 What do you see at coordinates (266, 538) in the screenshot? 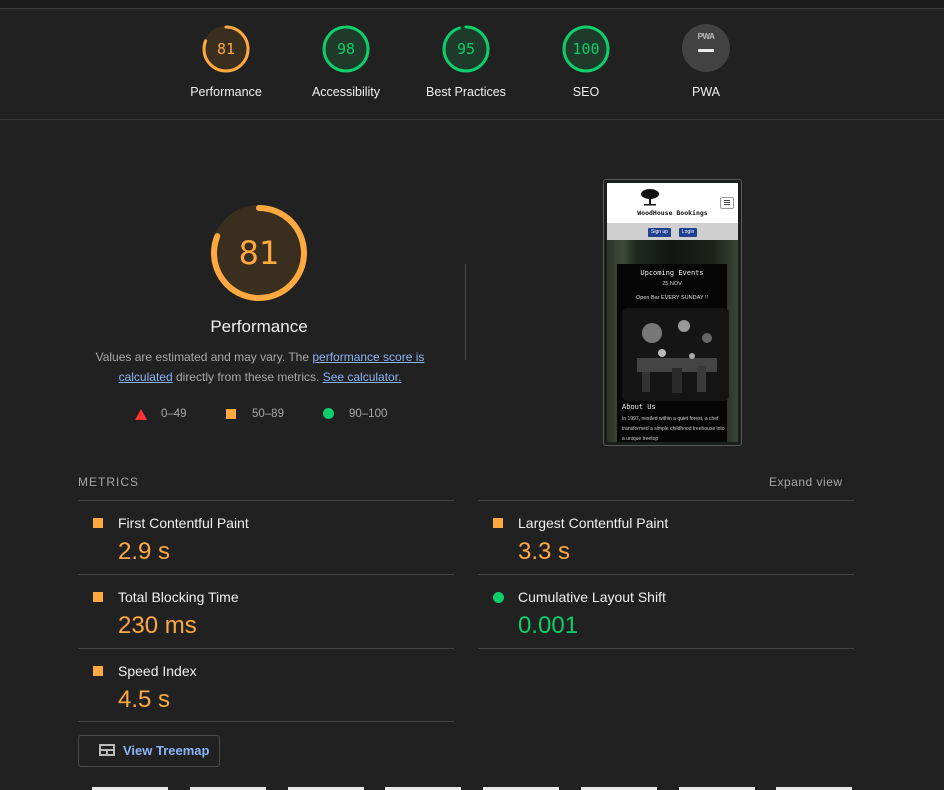
I see `metric-fcp: First Contentful Paint 2.9 s` at bounding box center [266, 538].